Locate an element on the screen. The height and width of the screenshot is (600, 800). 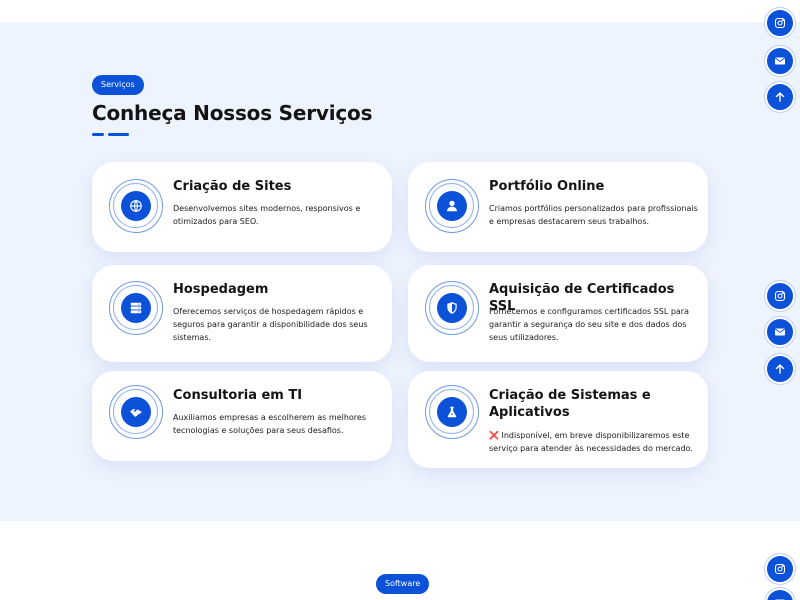
title-underline-short is located at coordinates (98, 134).